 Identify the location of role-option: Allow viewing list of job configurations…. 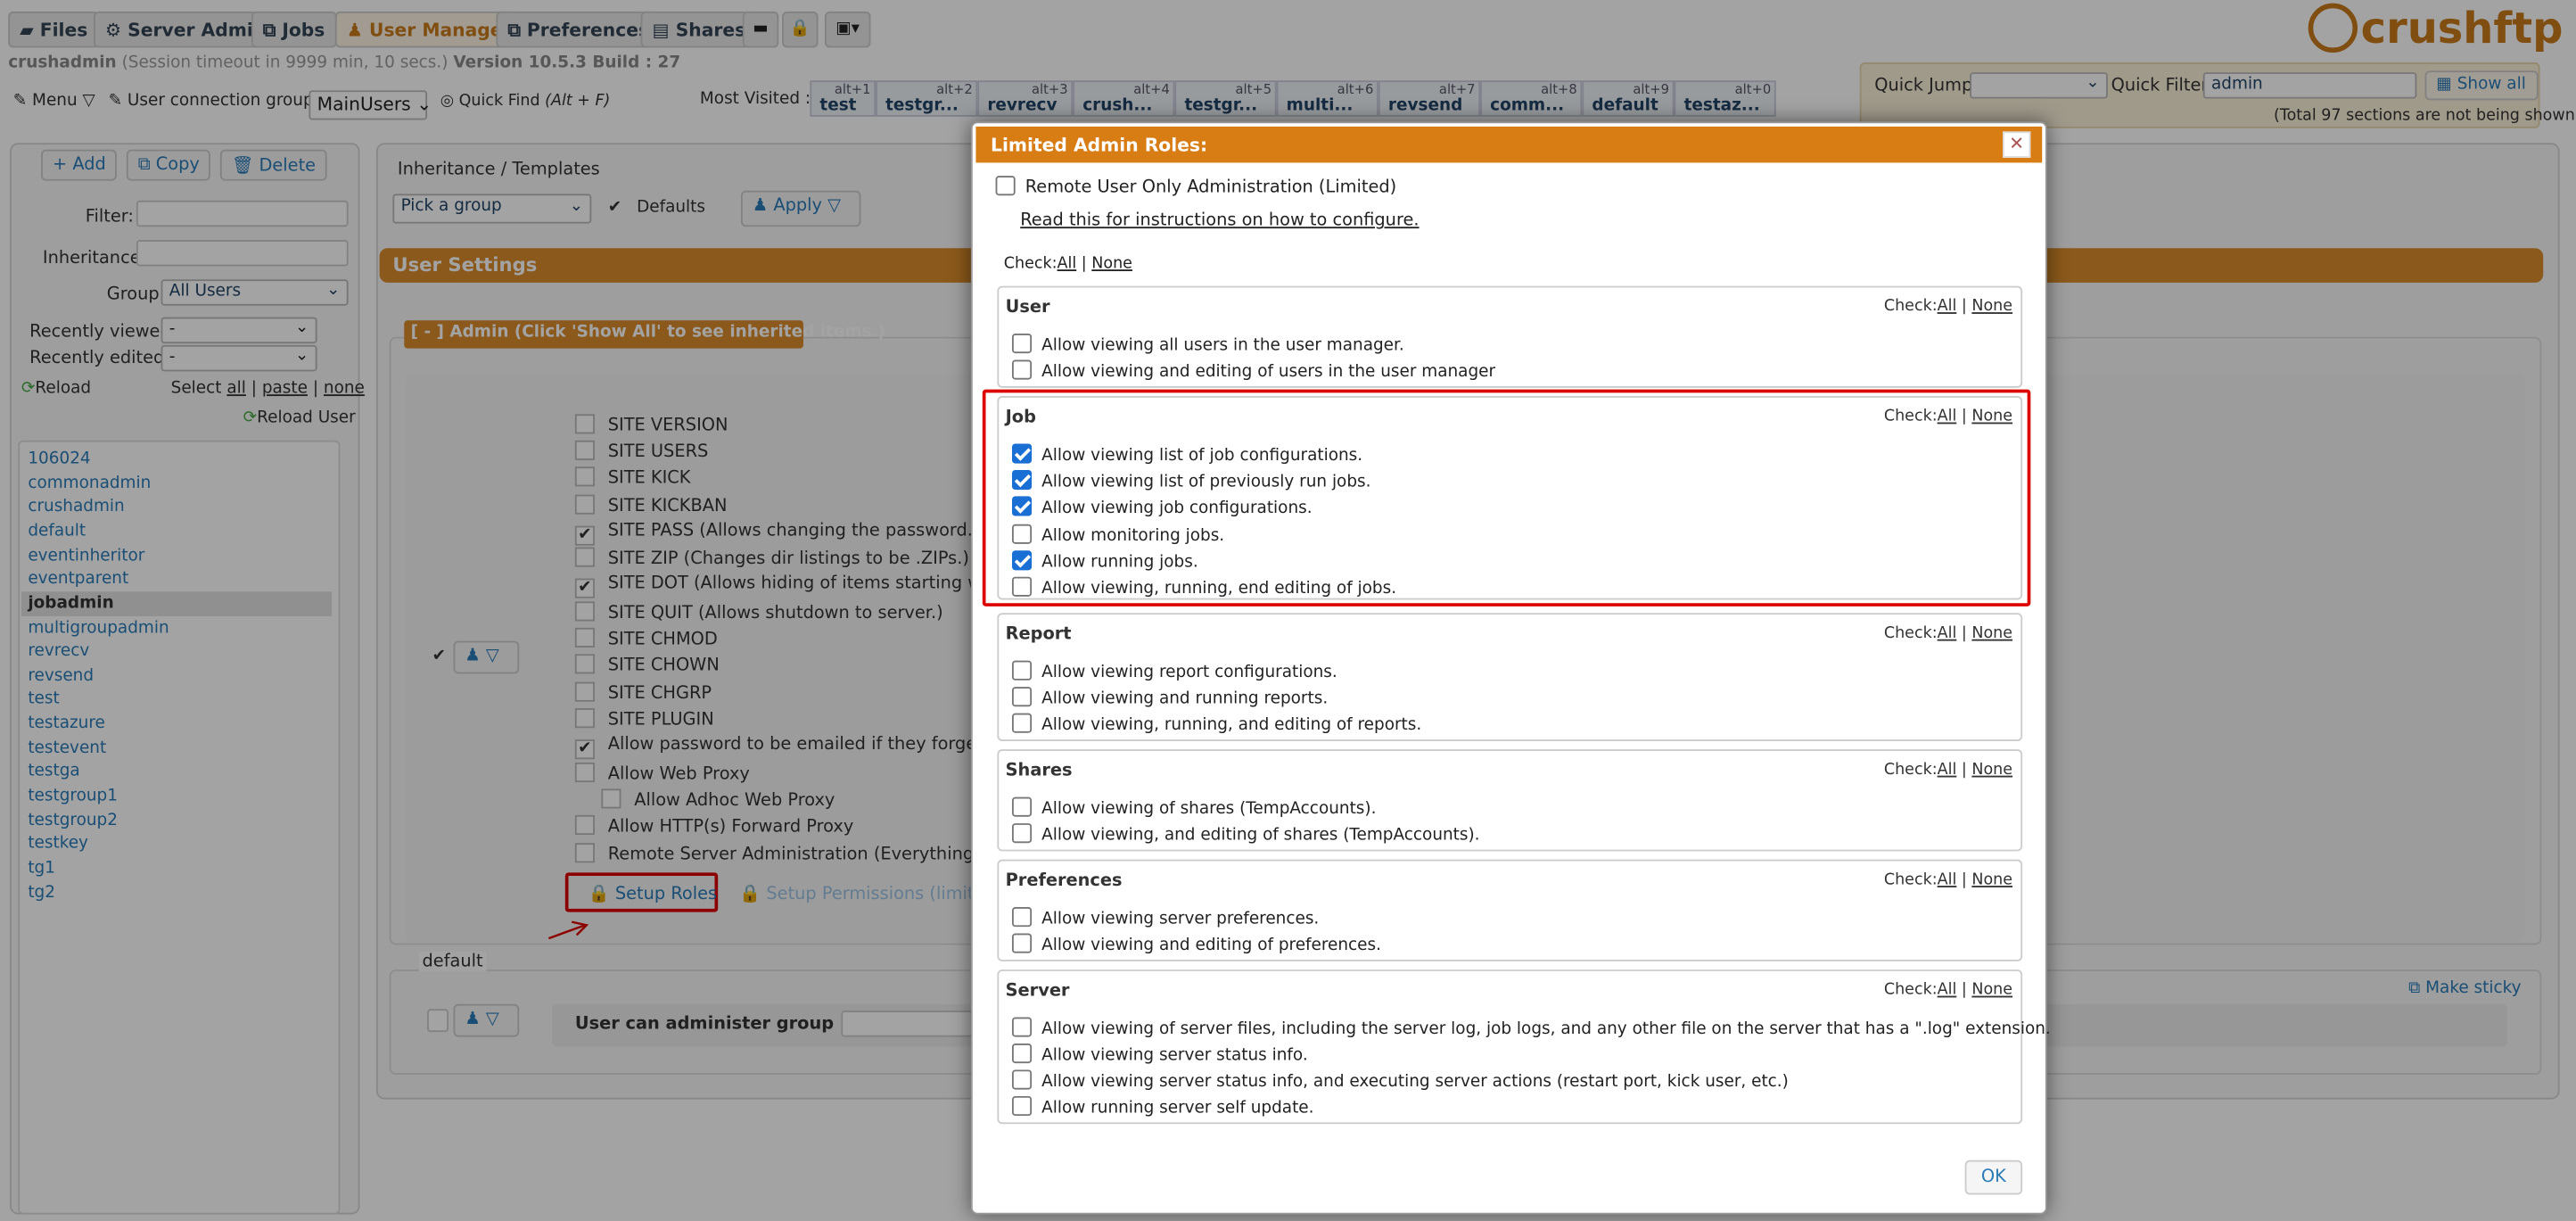
(1186, 454).